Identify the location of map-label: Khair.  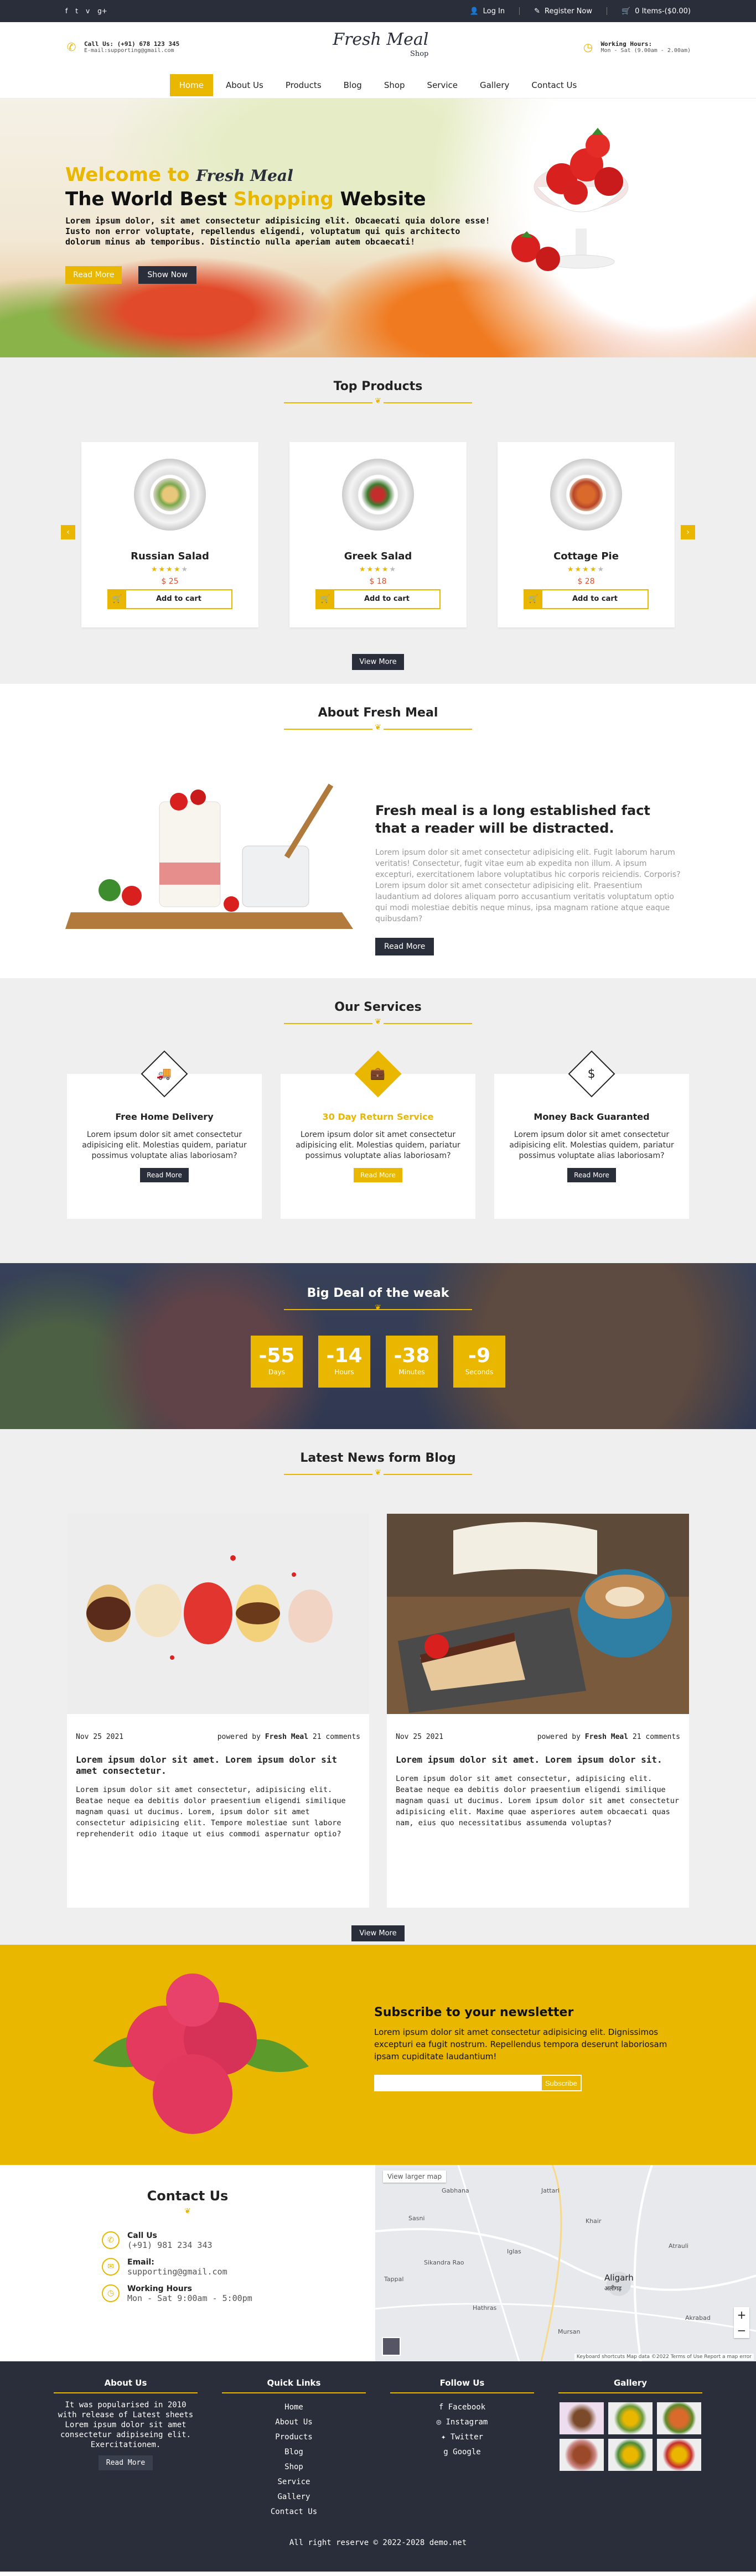
(594, 2221).